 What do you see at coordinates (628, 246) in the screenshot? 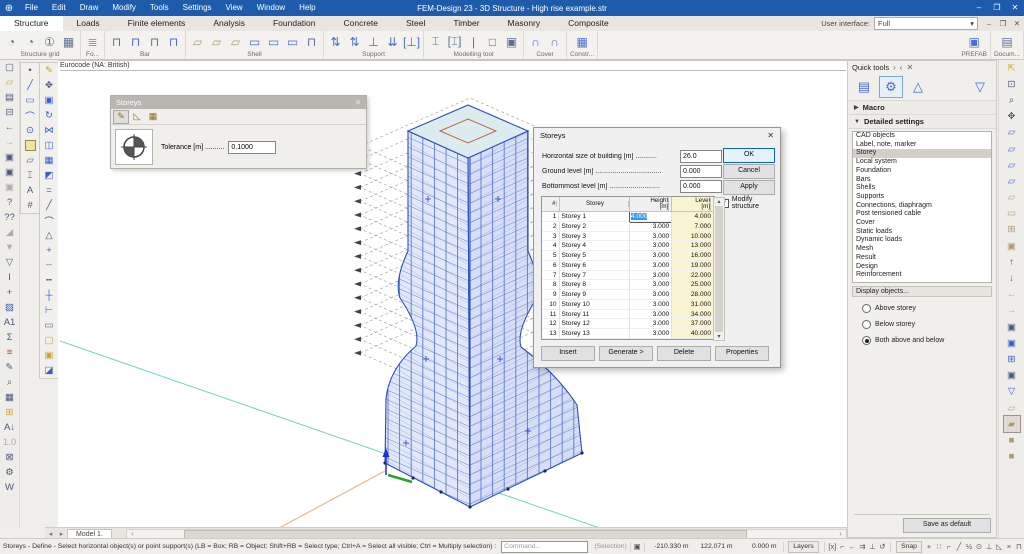
I see `table-row: 4 Storey 4 3.000 13.000` at bounding box center [628, 246].